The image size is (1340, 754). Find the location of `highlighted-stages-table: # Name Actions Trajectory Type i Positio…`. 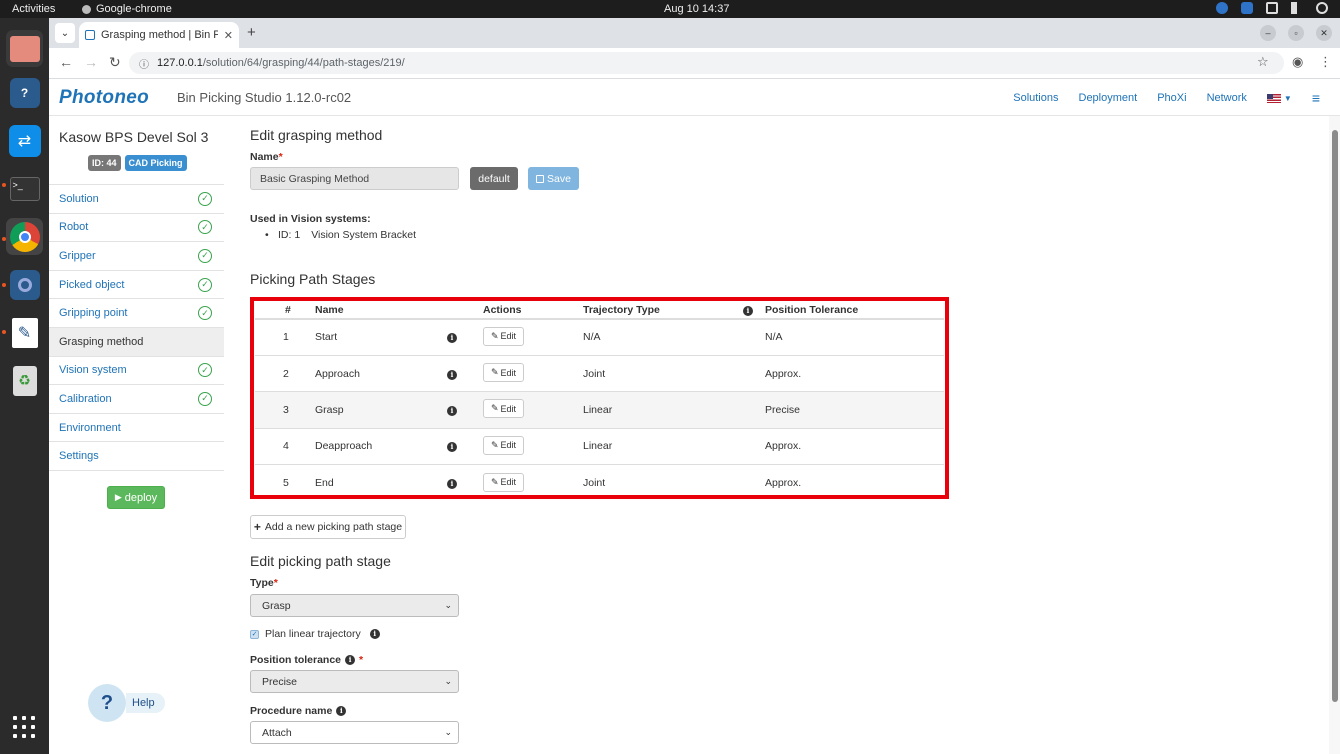

highlighted-stages-table: # Name Actions Trajectory Type i Positio… is located at coordinates (599, 398).